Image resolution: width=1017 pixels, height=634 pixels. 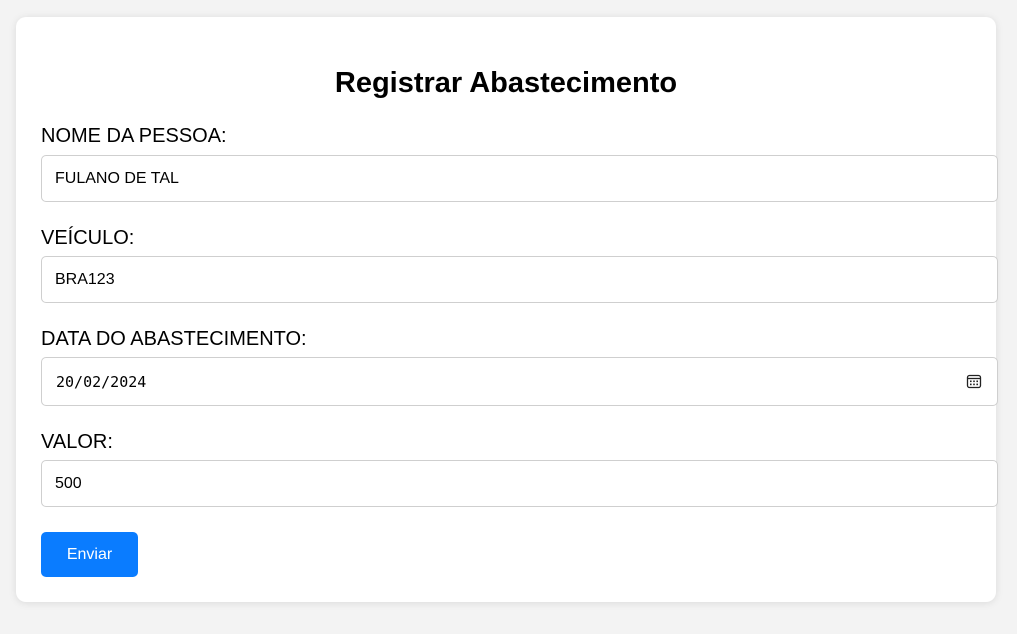 What do you see at coordinates (89, 554) in the screenshot?
I see `enviar-button: Enviar` at bounding box center [89, 554].